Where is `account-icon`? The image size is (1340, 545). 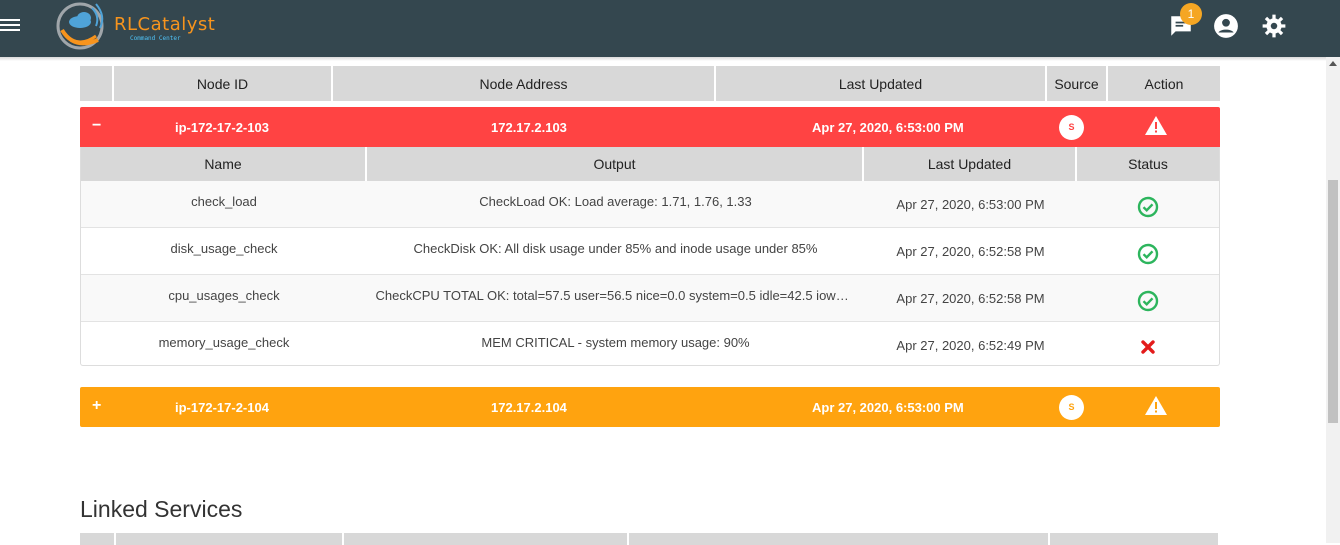
account-icon is located at coordinates (1226, 26).